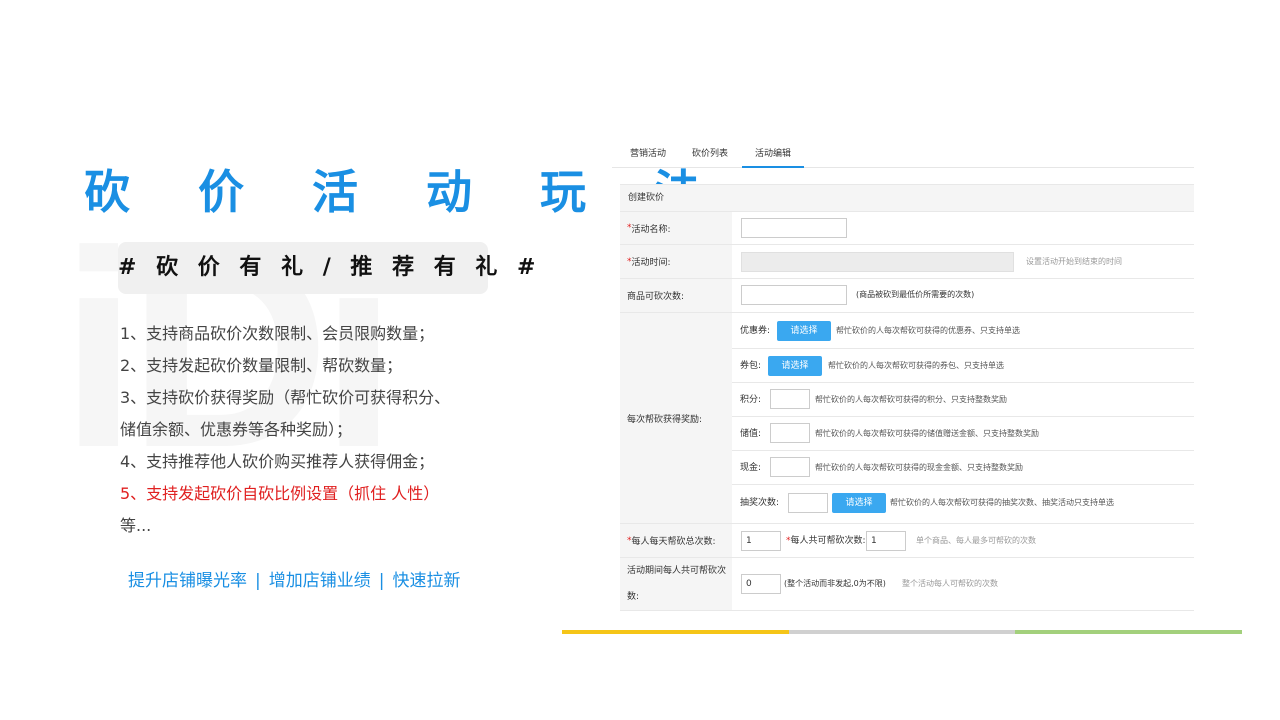 This screenshot has height=720, width=1280. I want to click on balance-hint: 帮忙砍价的人每次帮砍可获得的储值赠送金额、只支持整数奖励, so click(927, 433).